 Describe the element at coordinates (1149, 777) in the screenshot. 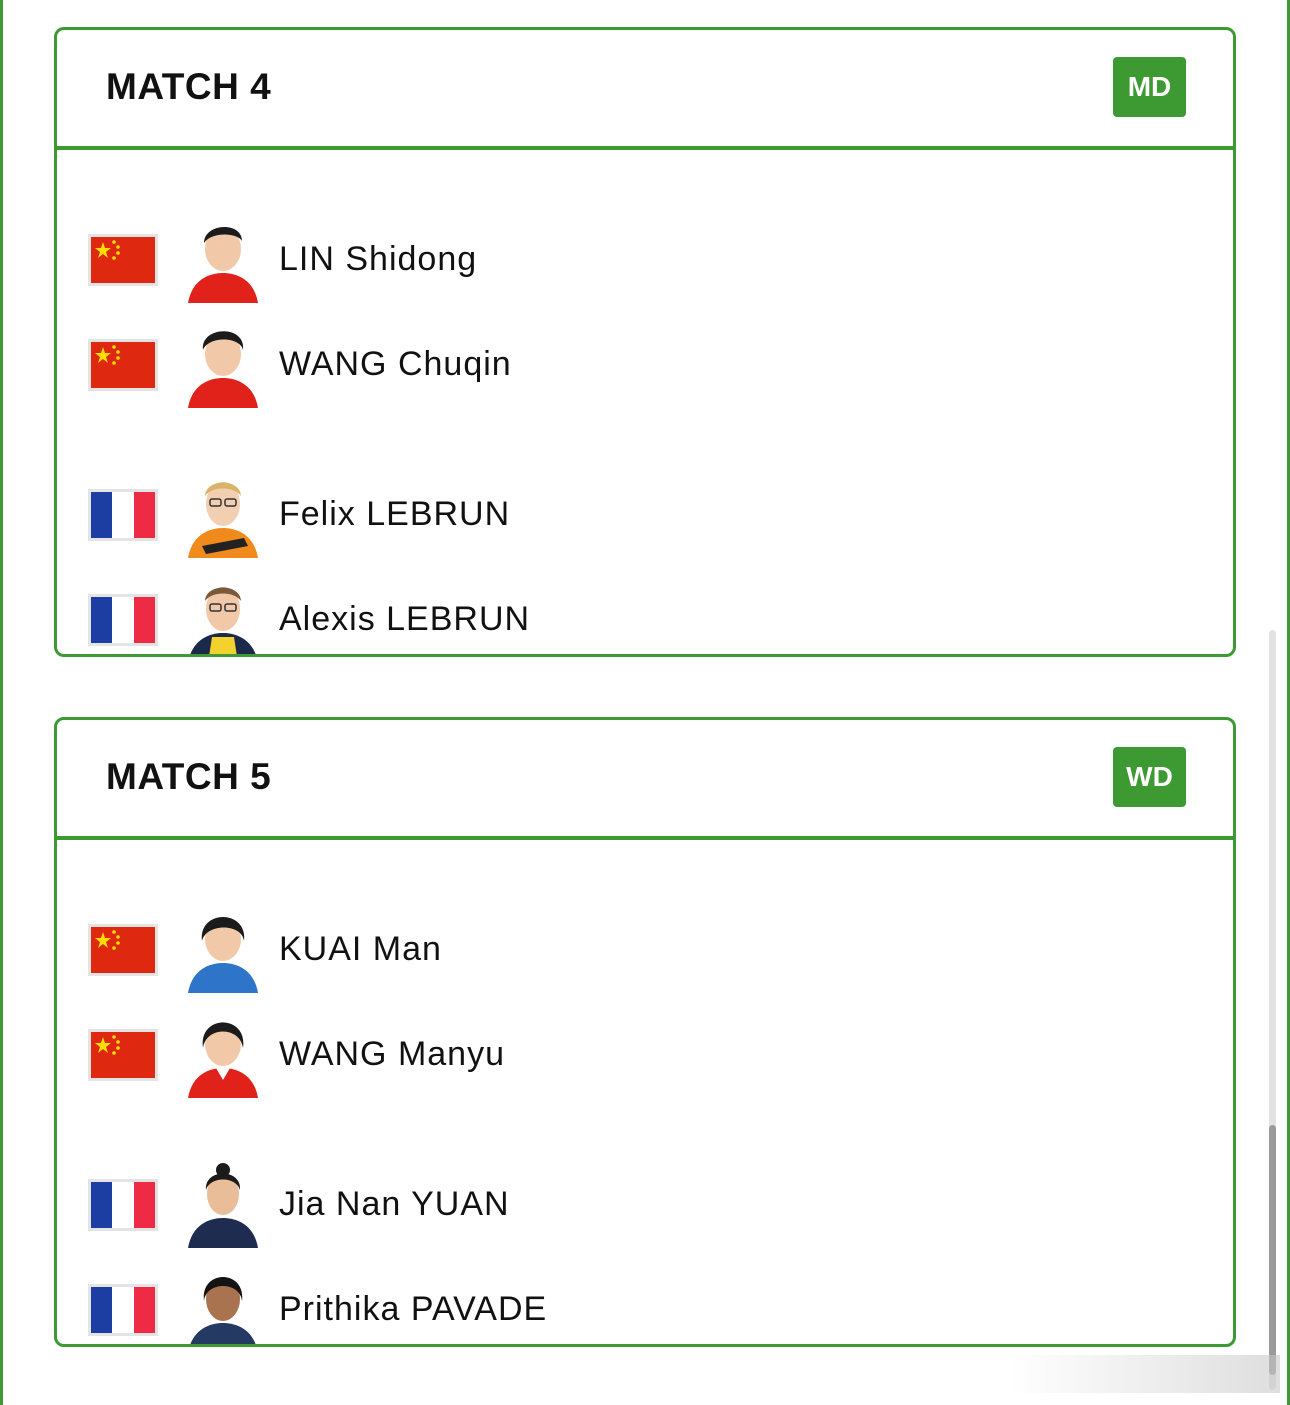

I see `event-badge: WD` at that location.